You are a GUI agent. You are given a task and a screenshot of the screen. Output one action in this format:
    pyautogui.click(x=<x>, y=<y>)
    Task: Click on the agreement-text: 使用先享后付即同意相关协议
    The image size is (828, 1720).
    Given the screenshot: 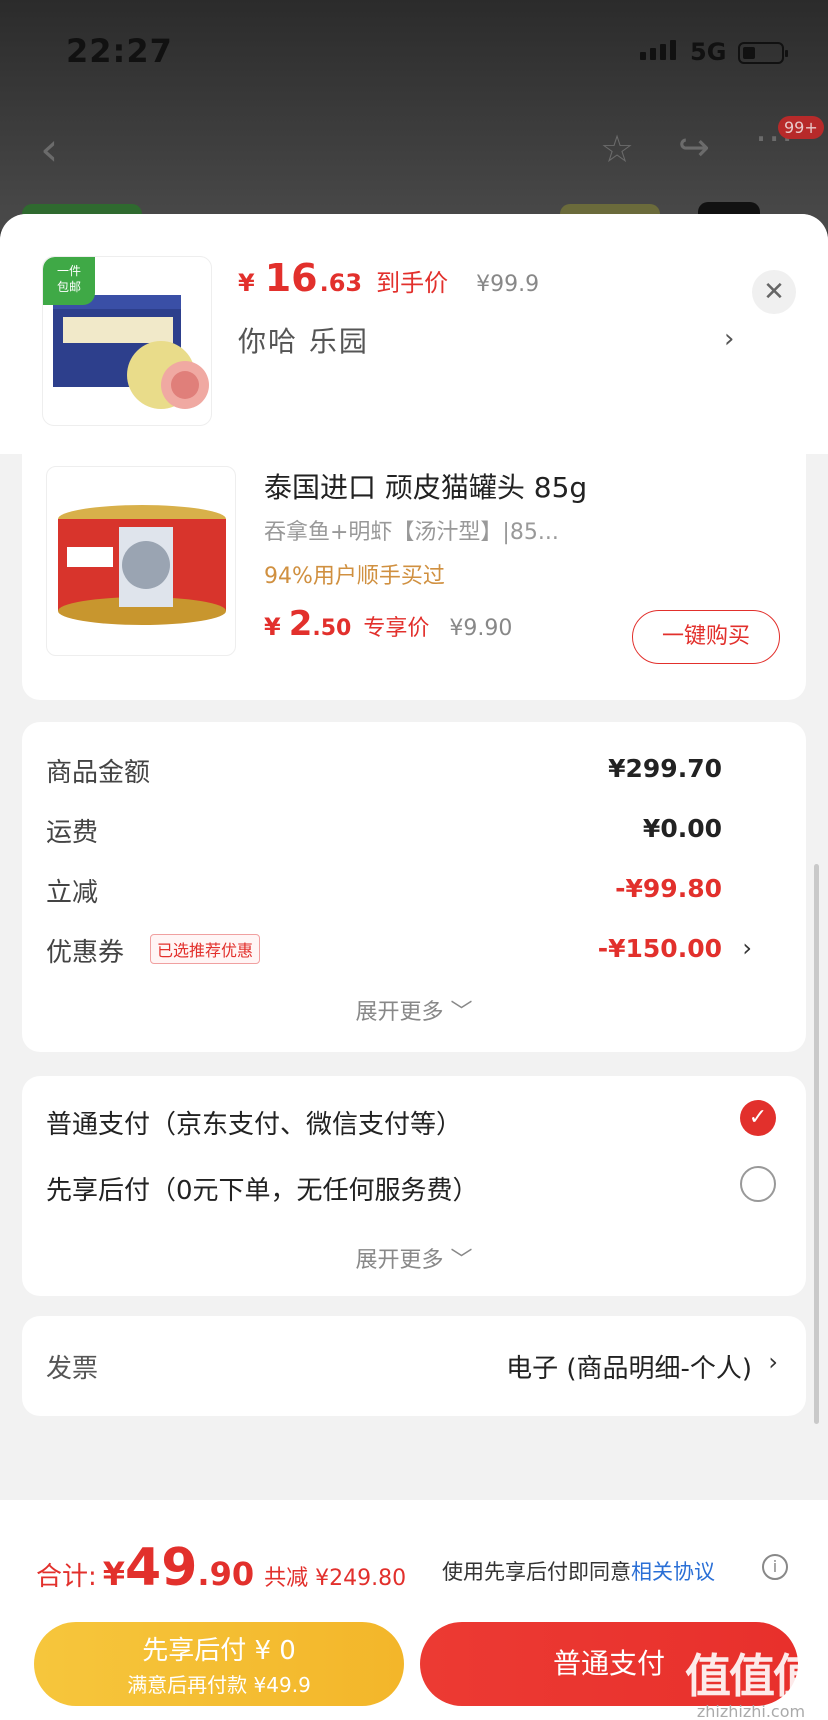 What is the action you would take?
    pyautogui.click(x=578, y=1571)
    